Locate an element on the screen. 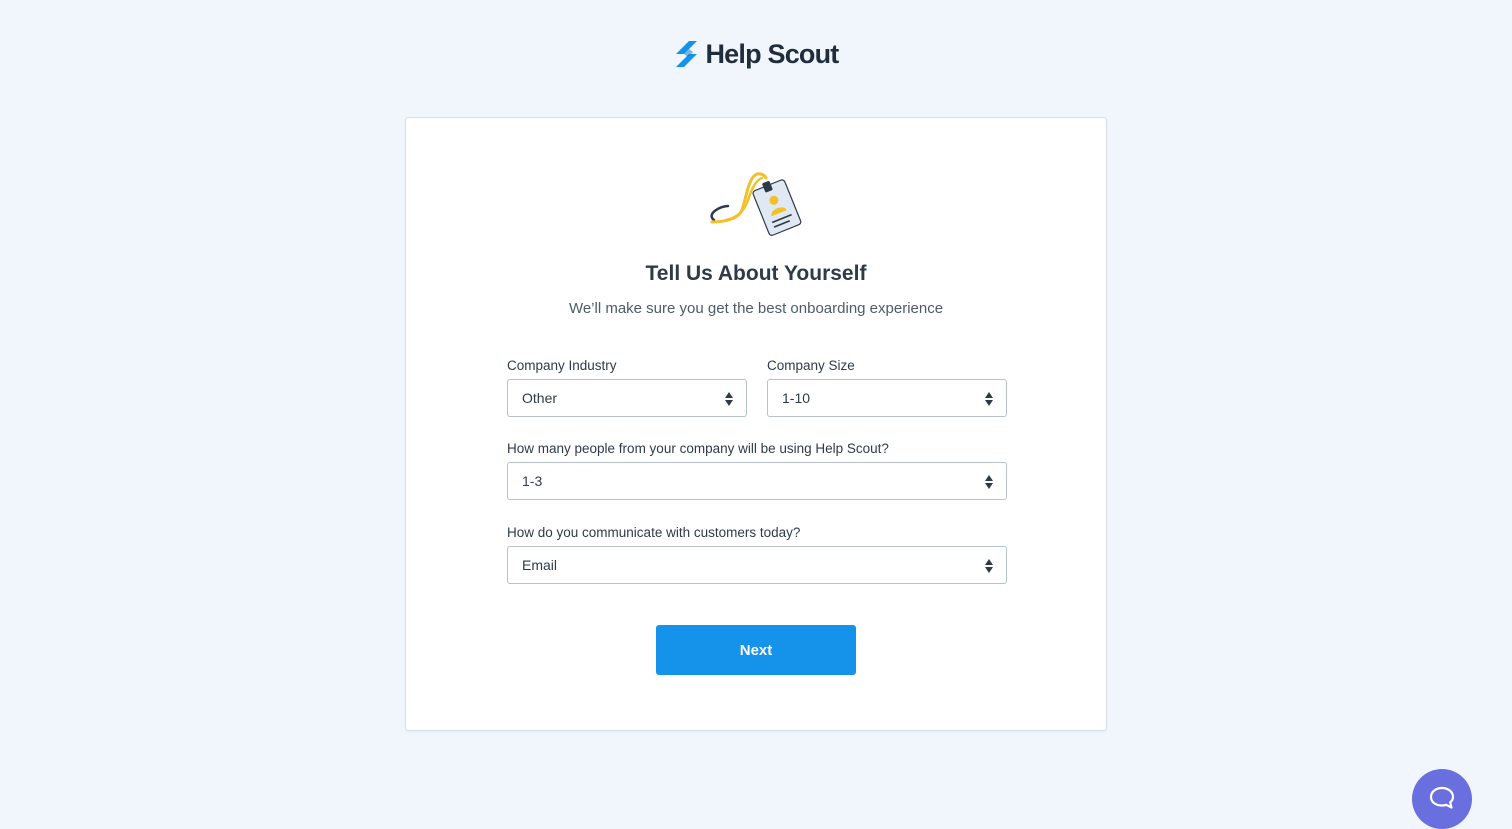 The image size is (1512, 829). users-count-value: 1-3 is located at coordinates (532, 481).